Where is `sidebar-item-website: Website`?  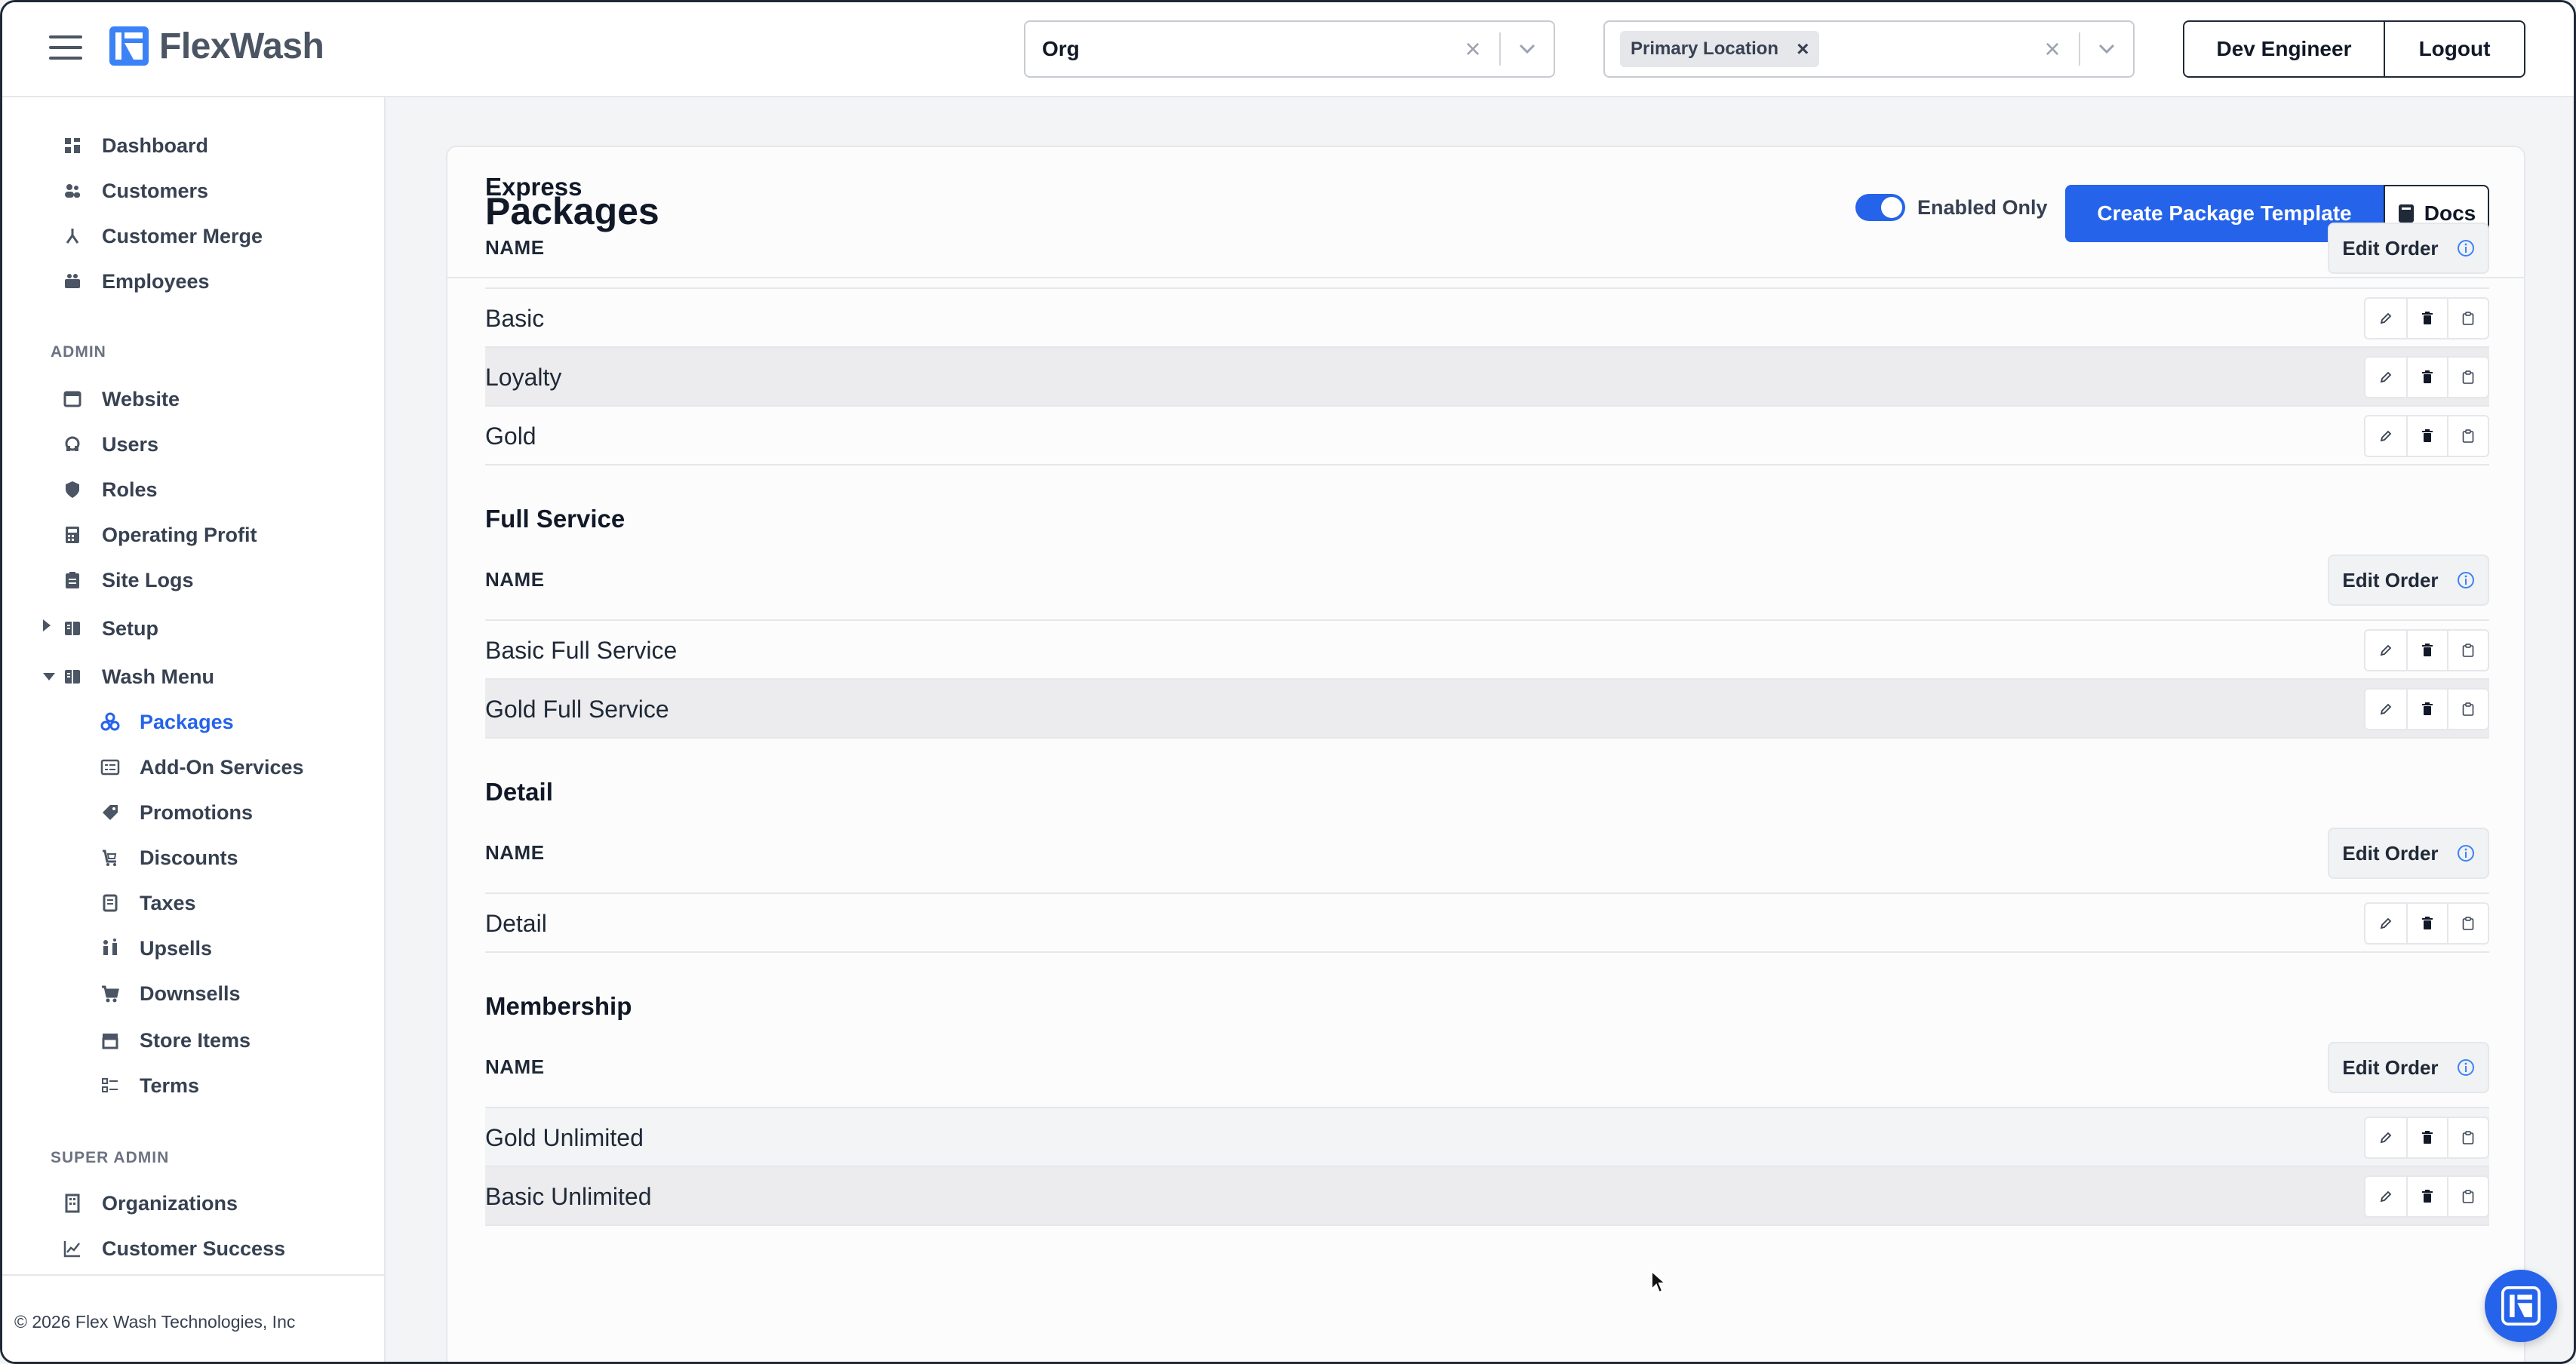 sidebar-item-website: Website is located at coordinates (121, 399).